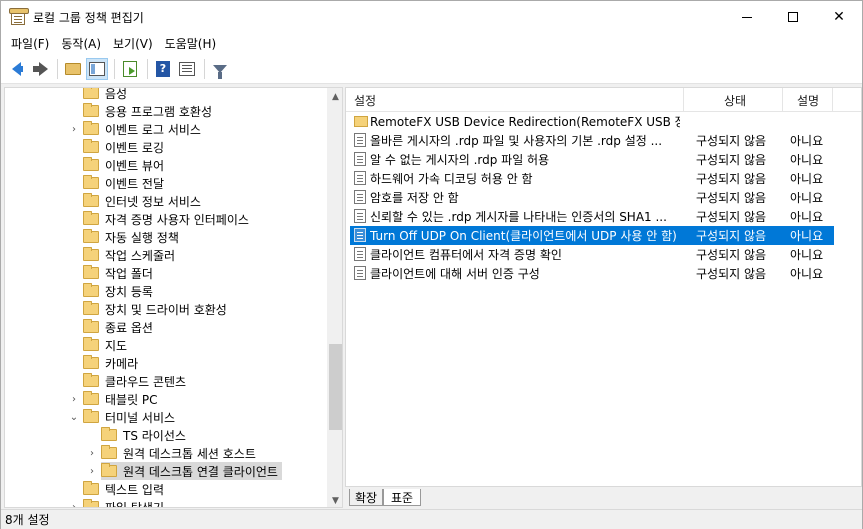 The width and height of the screenshot is (863, 529). I want to click on scroll-down-icon: ▼, so click(334, 499).